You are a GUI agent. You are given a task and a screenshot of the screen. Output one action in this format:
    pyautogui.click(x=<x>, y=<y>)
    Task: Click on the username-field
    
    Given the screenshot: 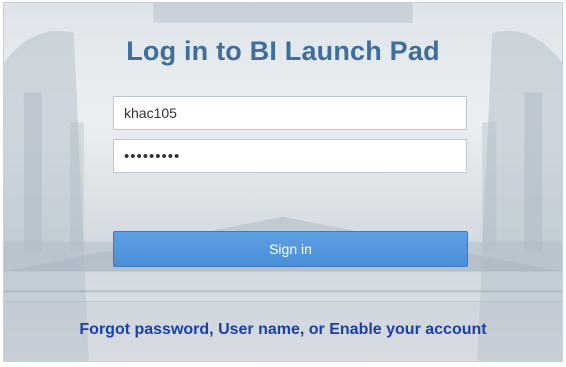 What is the action you would take?
    pyautogui.click(x=290, y=113)
    